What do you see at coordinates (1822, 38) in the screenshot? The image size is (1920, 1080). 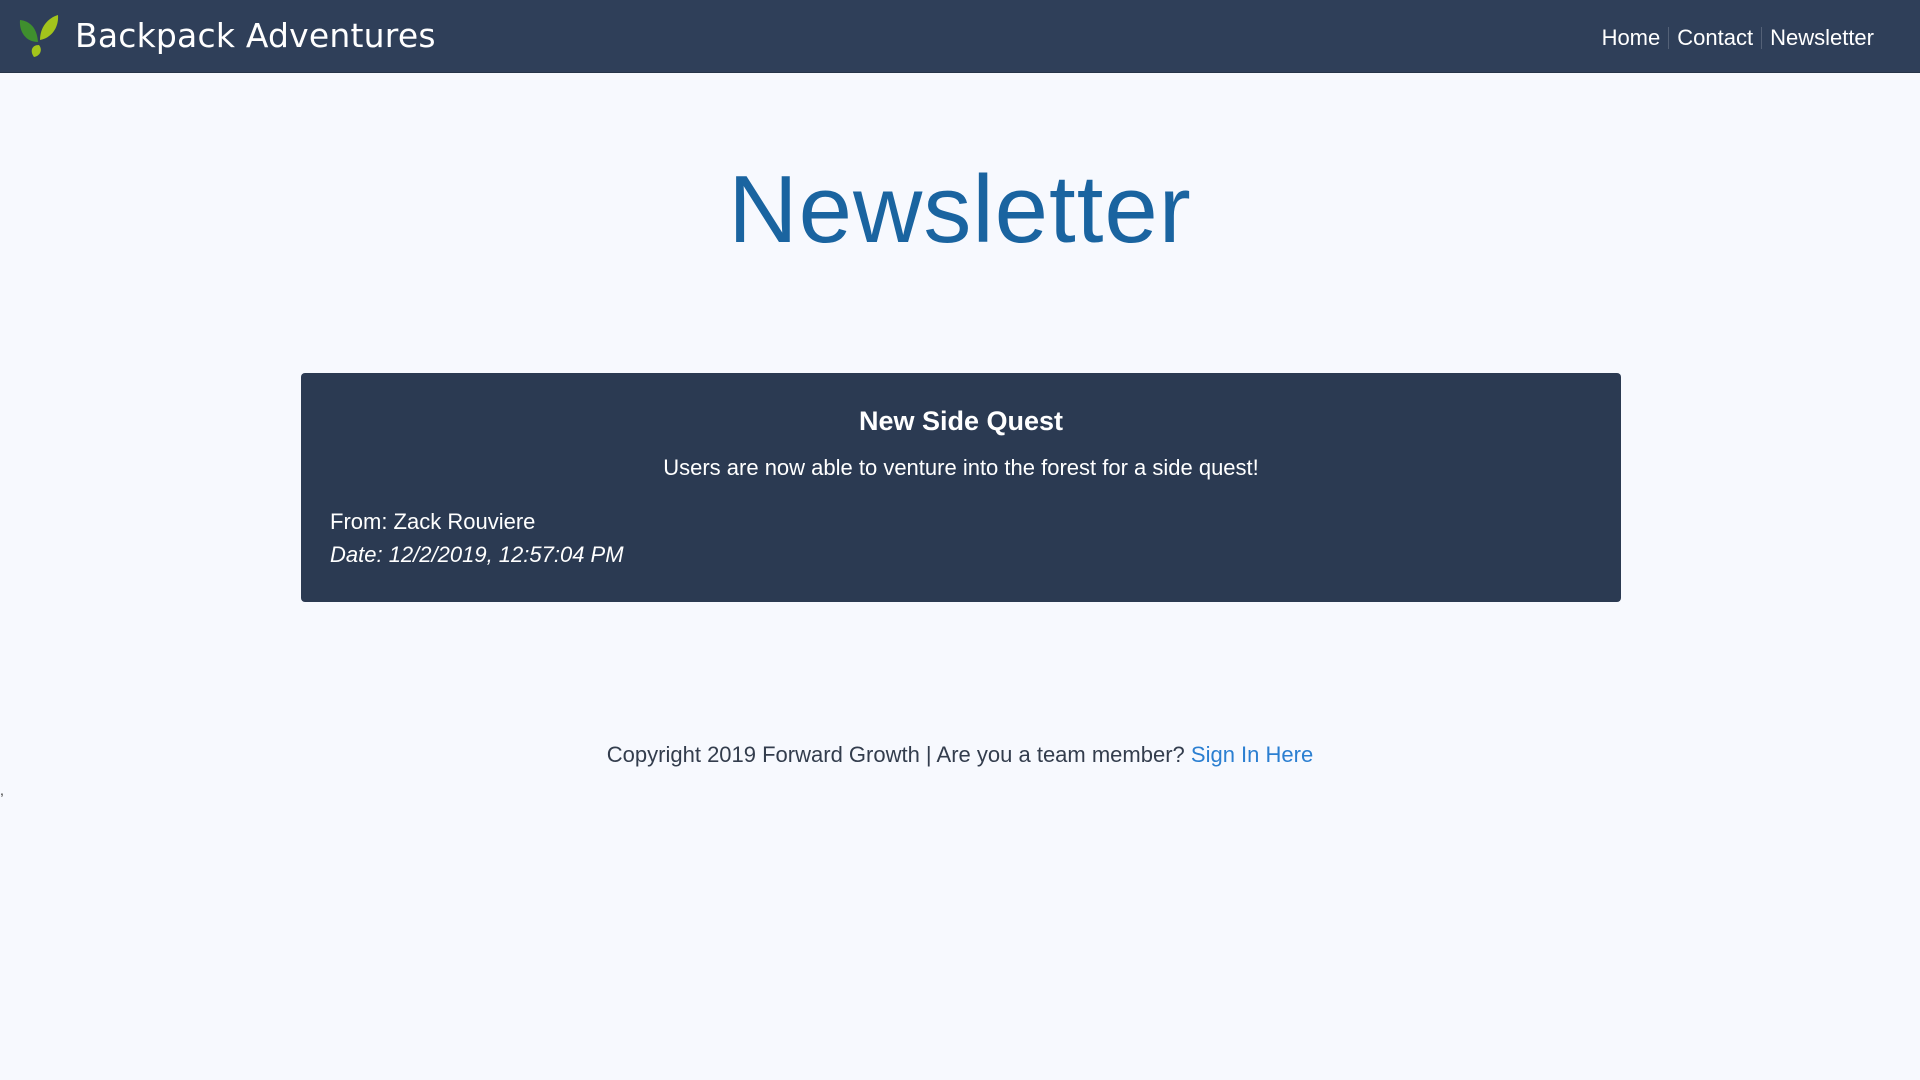 I see `nav-newsletter-link: Newsletter` at bounding box center [1822, 38].